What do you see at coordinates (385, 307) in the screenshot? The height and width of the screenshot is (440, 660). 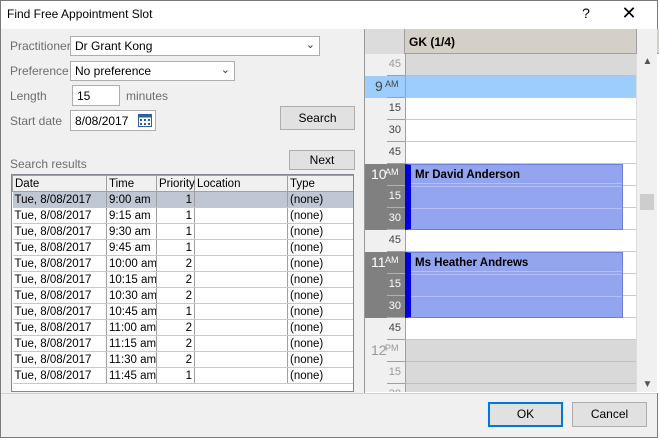 I see `time-gutter: 30` at bounding box center [385, 307].